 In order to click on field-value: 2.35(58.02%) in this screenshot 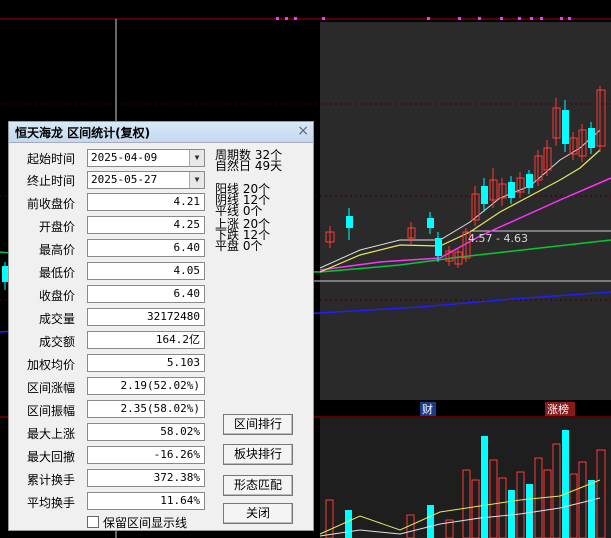, I will do `click(146, 409)`.